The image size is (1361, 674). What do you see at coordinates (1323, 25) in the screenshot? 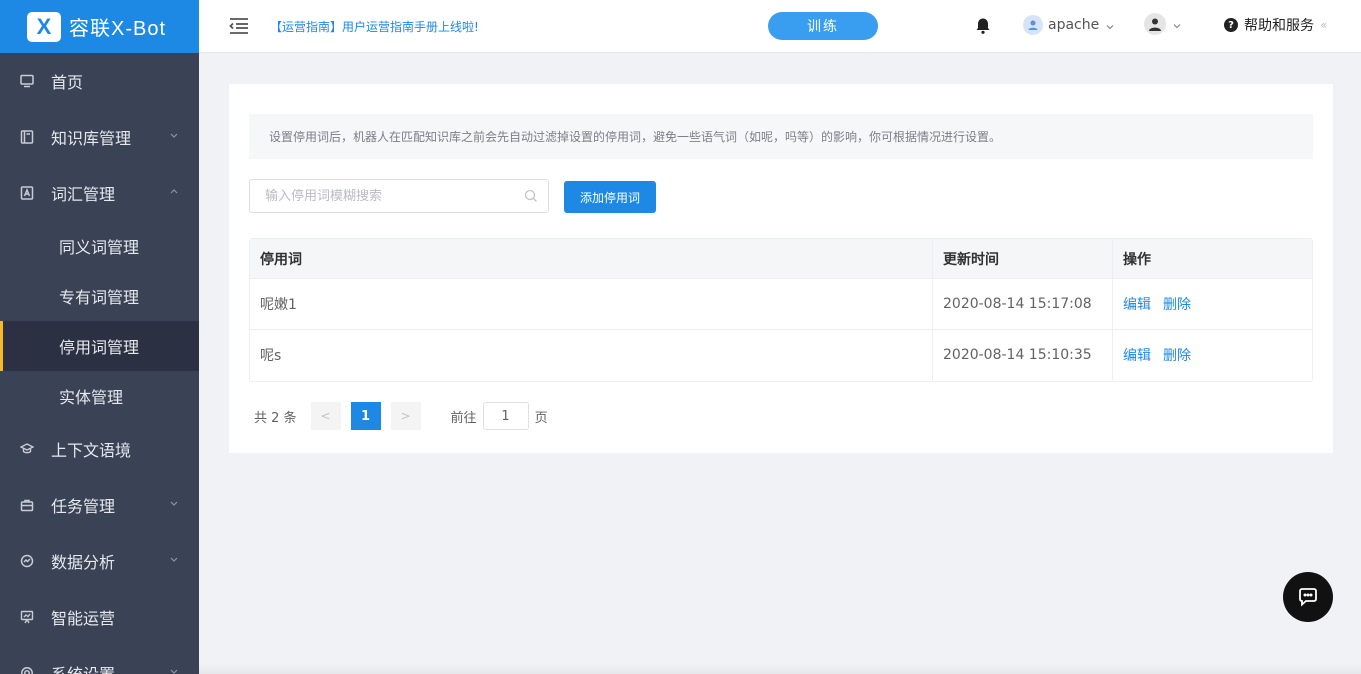
I see `collapse-icon: «` at bounding box center [1323, 25].